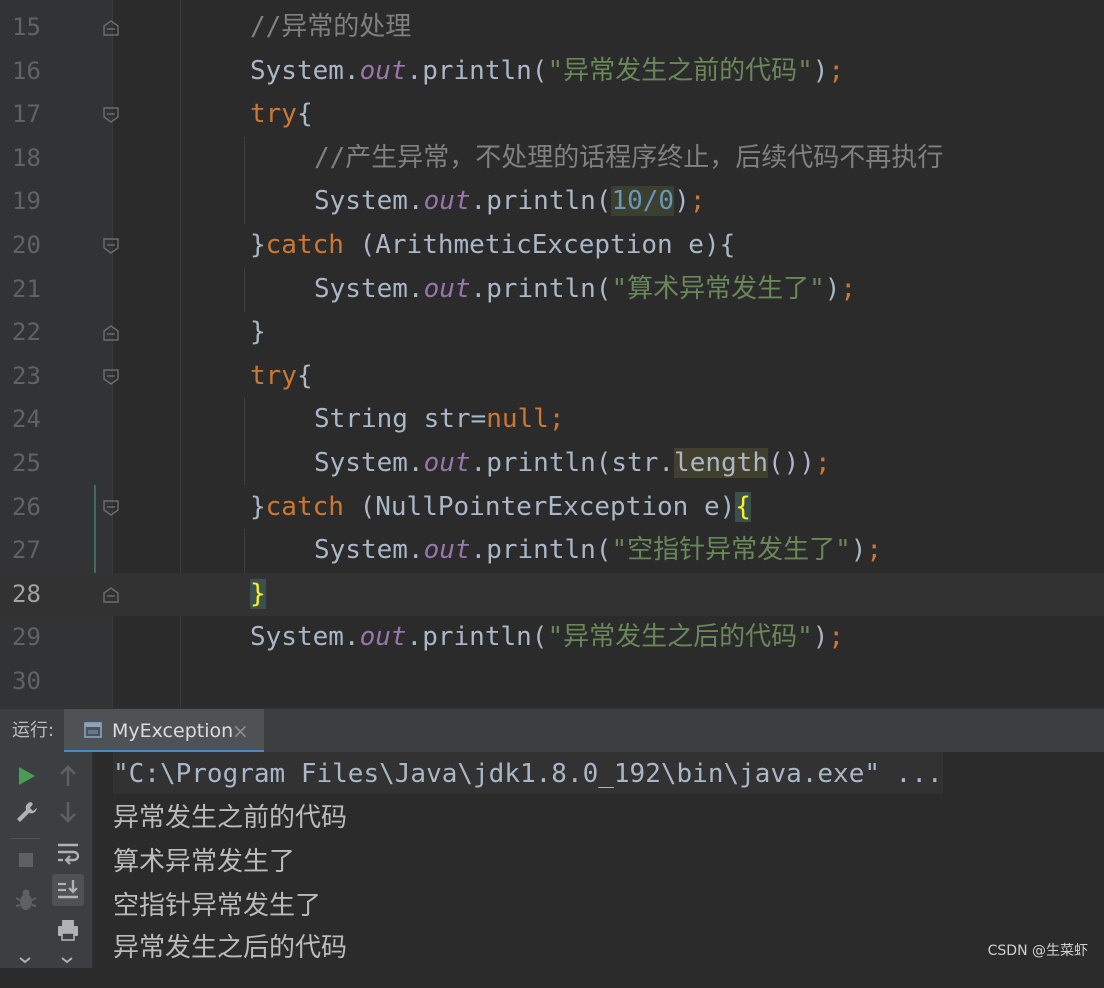 Image resolution: width=1104 pixels, height=988 pixels. I want to click on code-text: System.out.println(str.length());, so click(572, 464).